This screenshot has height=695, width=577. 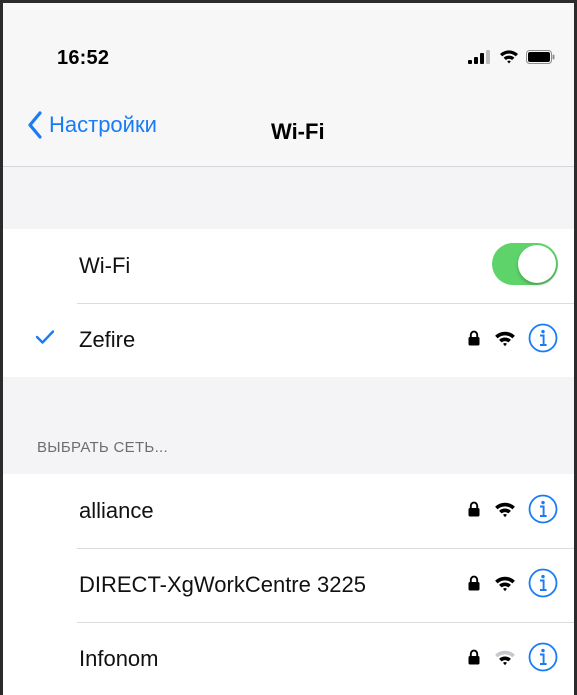 I want to click on status-icons, so click(x=512, y=56).